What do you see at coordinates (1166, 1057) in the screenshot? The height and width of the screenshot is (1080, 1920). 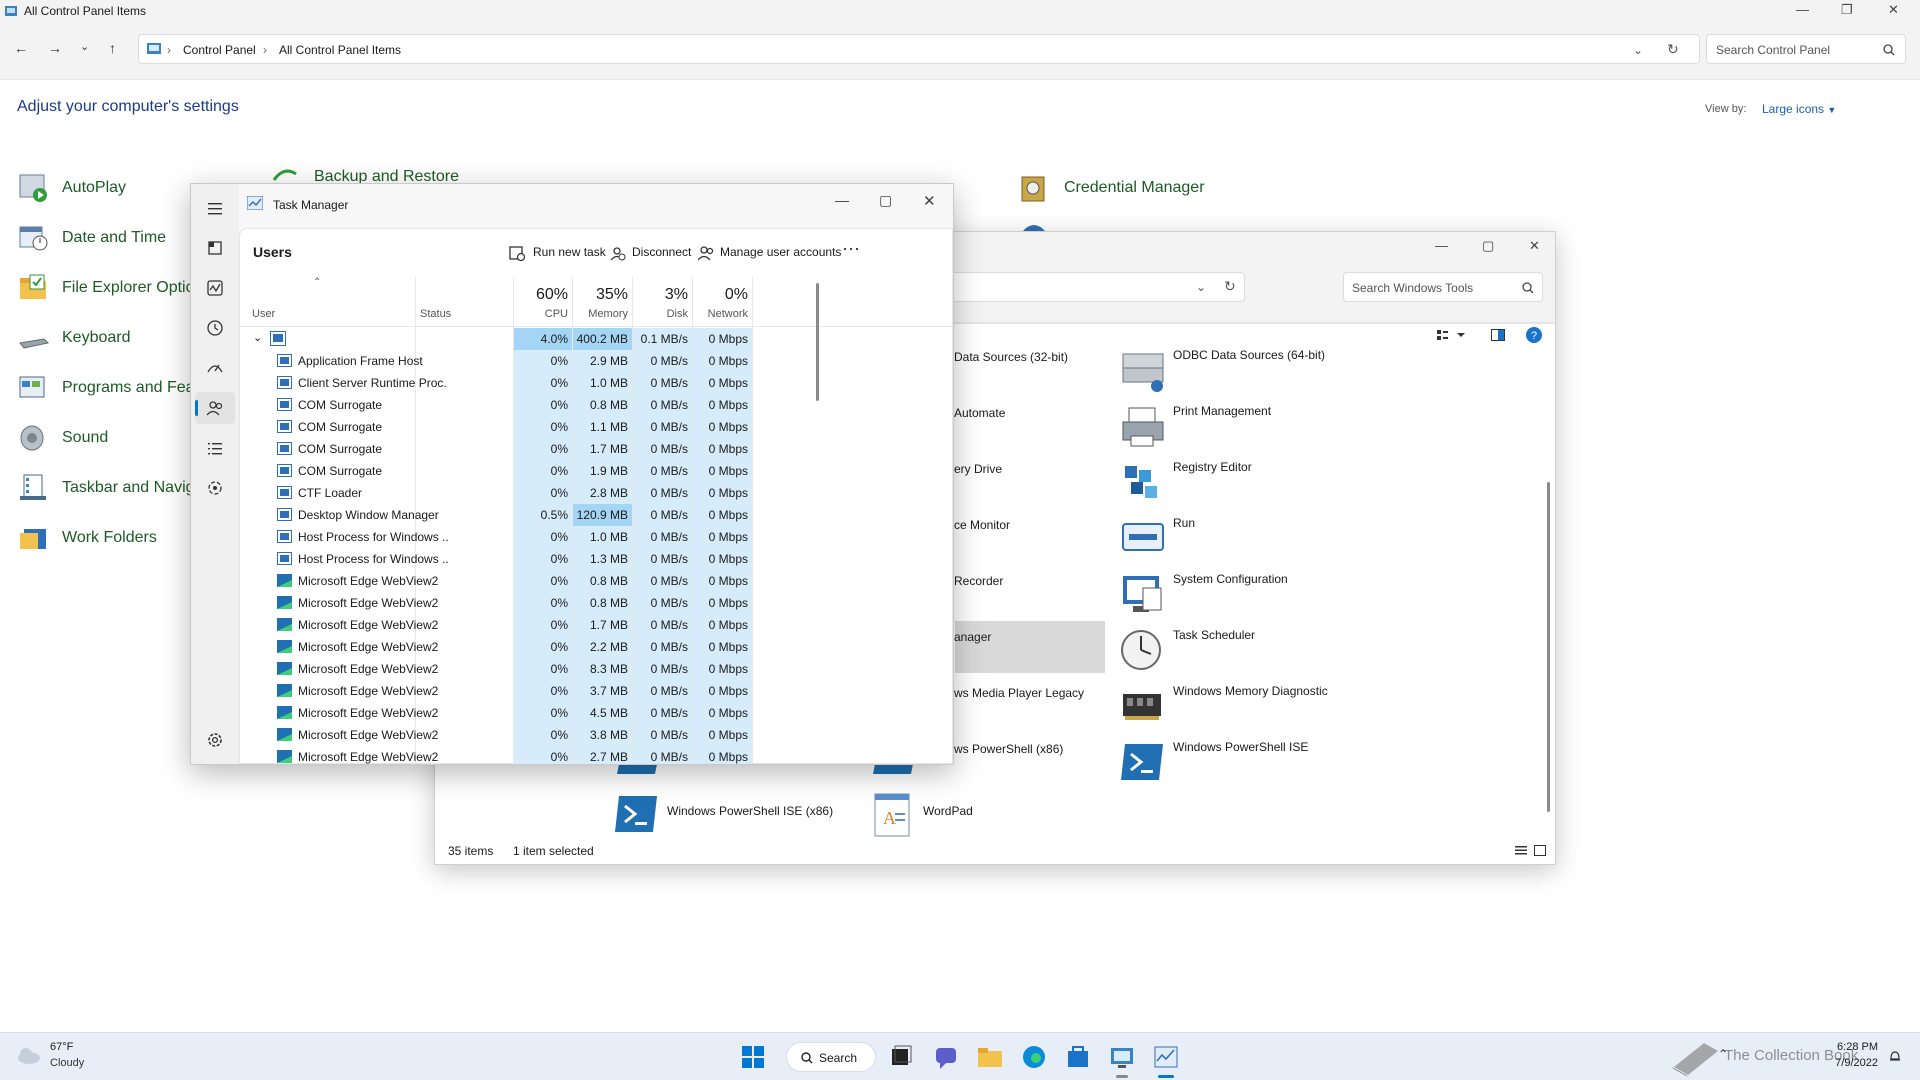 I see `task-manager-taskbar-icon` at bounding box center [1166, 1057].